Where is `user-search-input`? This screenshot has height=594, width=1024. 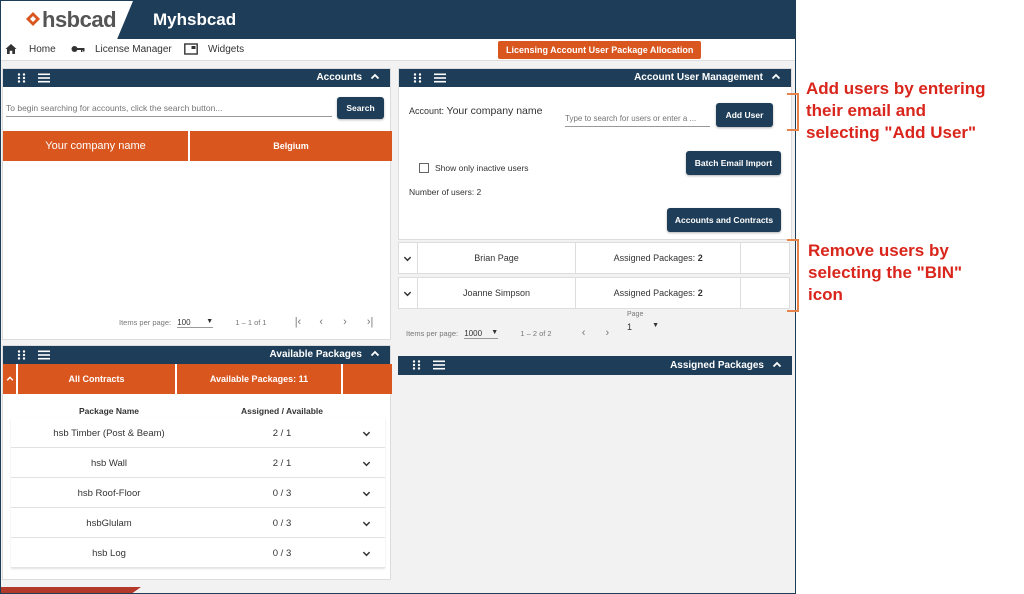 user-search-input is located at coordinates (637, 119).